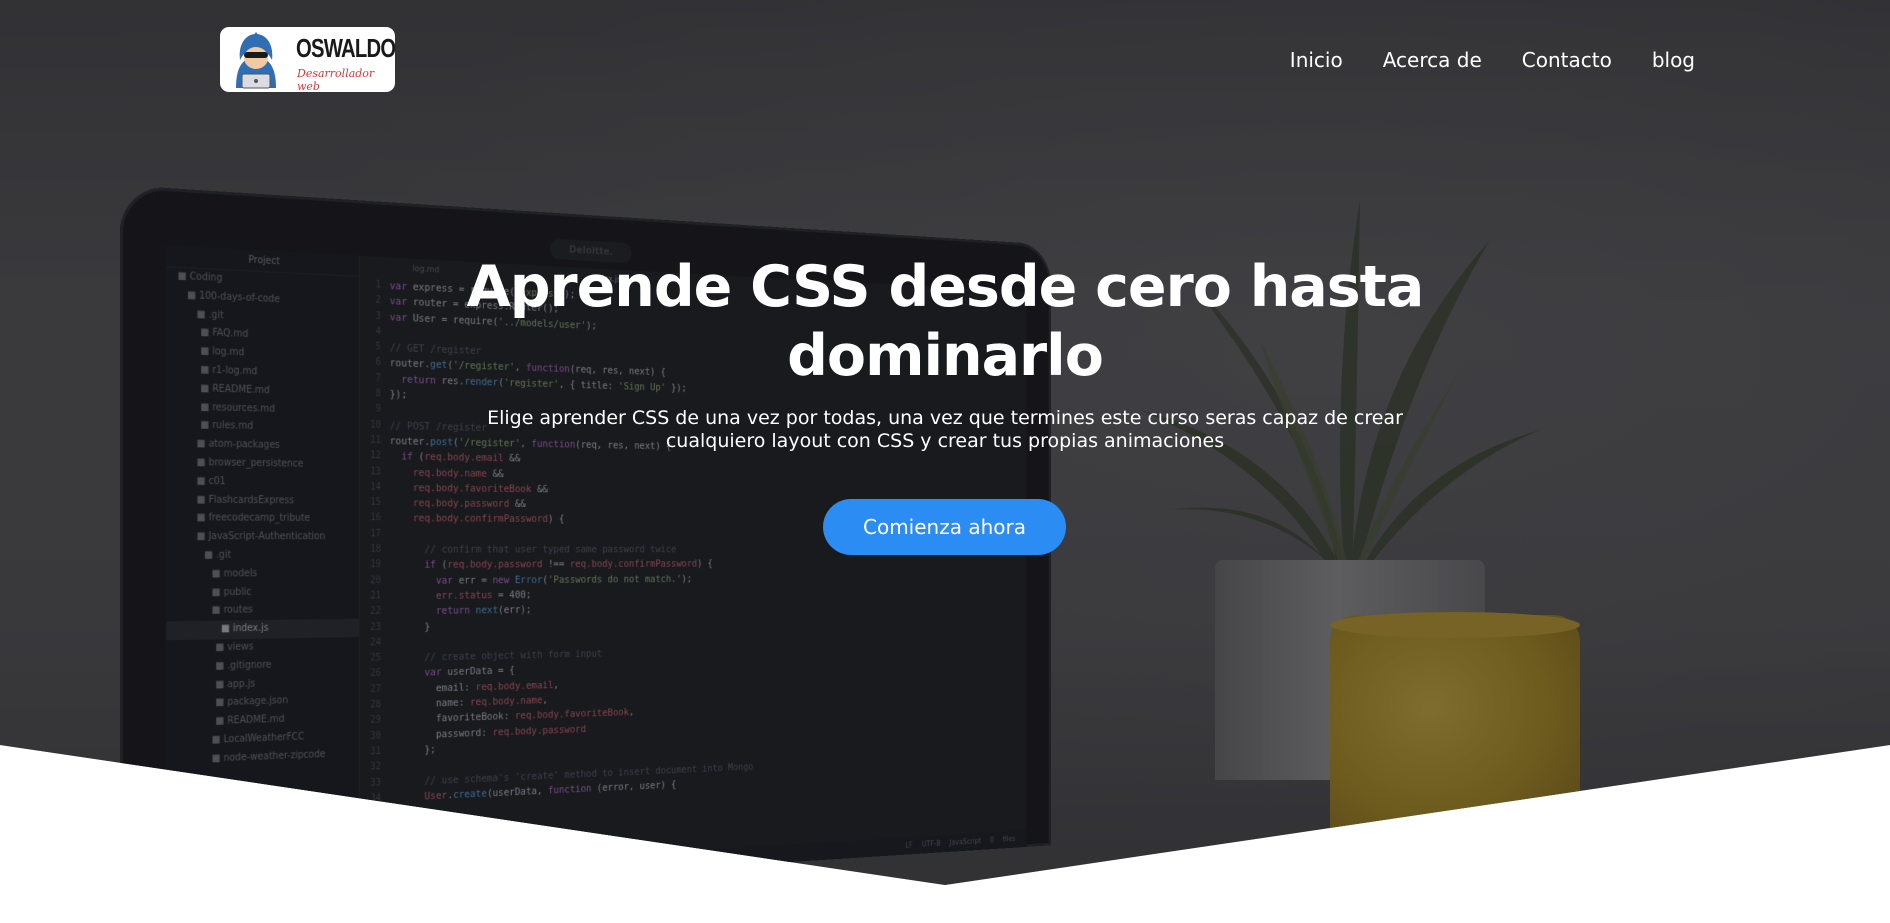 Image resolution: width=1890 pixels, height=923 pixels. What do you see at coordinates (1432, 60) in the screenshot?
I see `nav-item-acerca-de: Acerca de` at bounding box center [1432, 60].